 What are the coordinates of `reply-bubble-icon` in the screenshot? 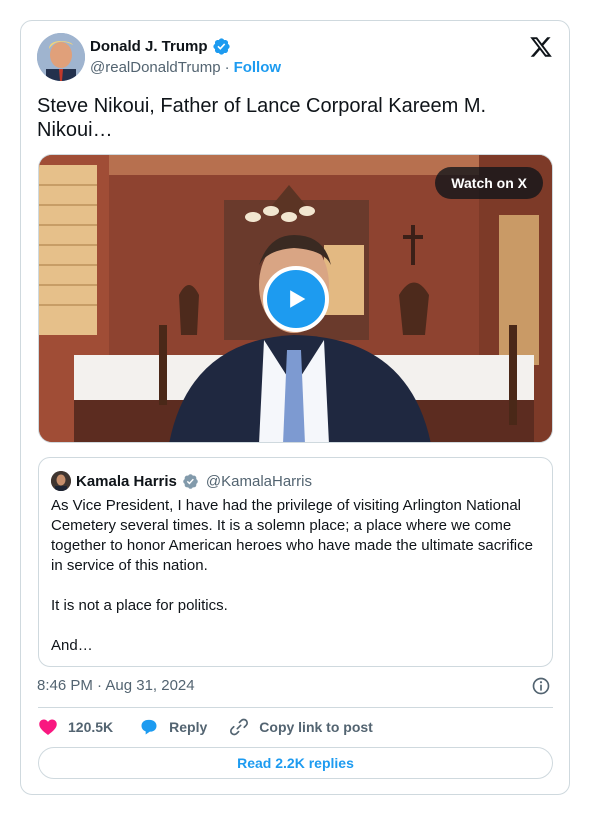 It's located at (149, 727).